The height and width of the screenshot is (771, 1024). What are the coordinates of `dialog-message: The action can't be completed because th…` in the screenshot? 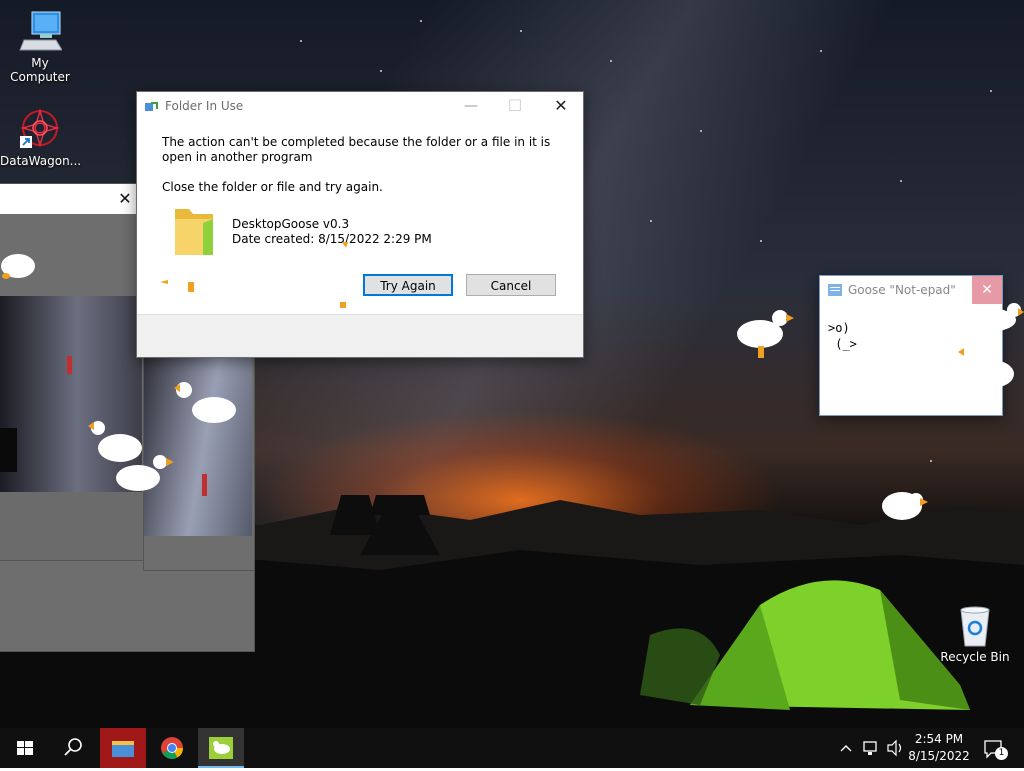 It's located at (356, 149).